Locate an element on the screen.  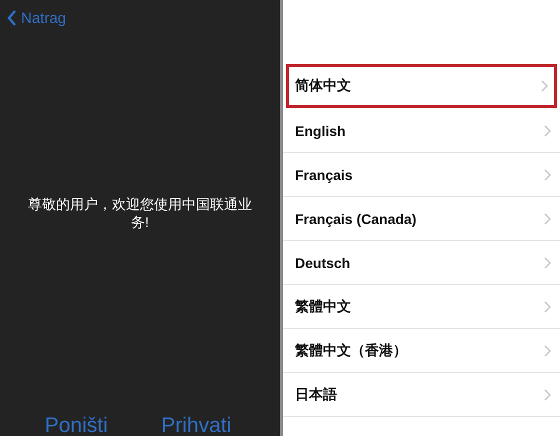
language-item: English is located at coordinates (421, 131).